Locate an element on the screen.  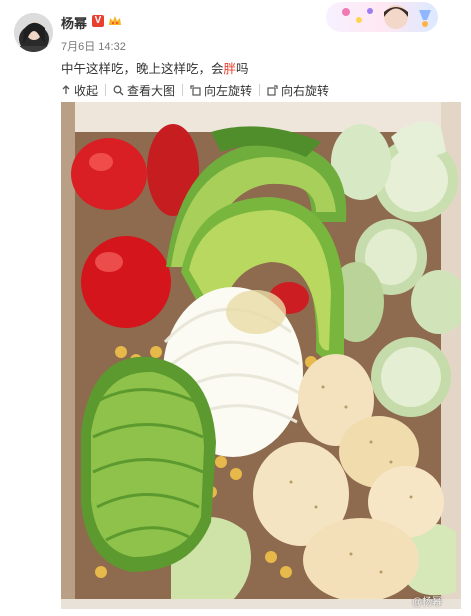
view-large-button: 查看大图 is located at coordinates (144, 90).